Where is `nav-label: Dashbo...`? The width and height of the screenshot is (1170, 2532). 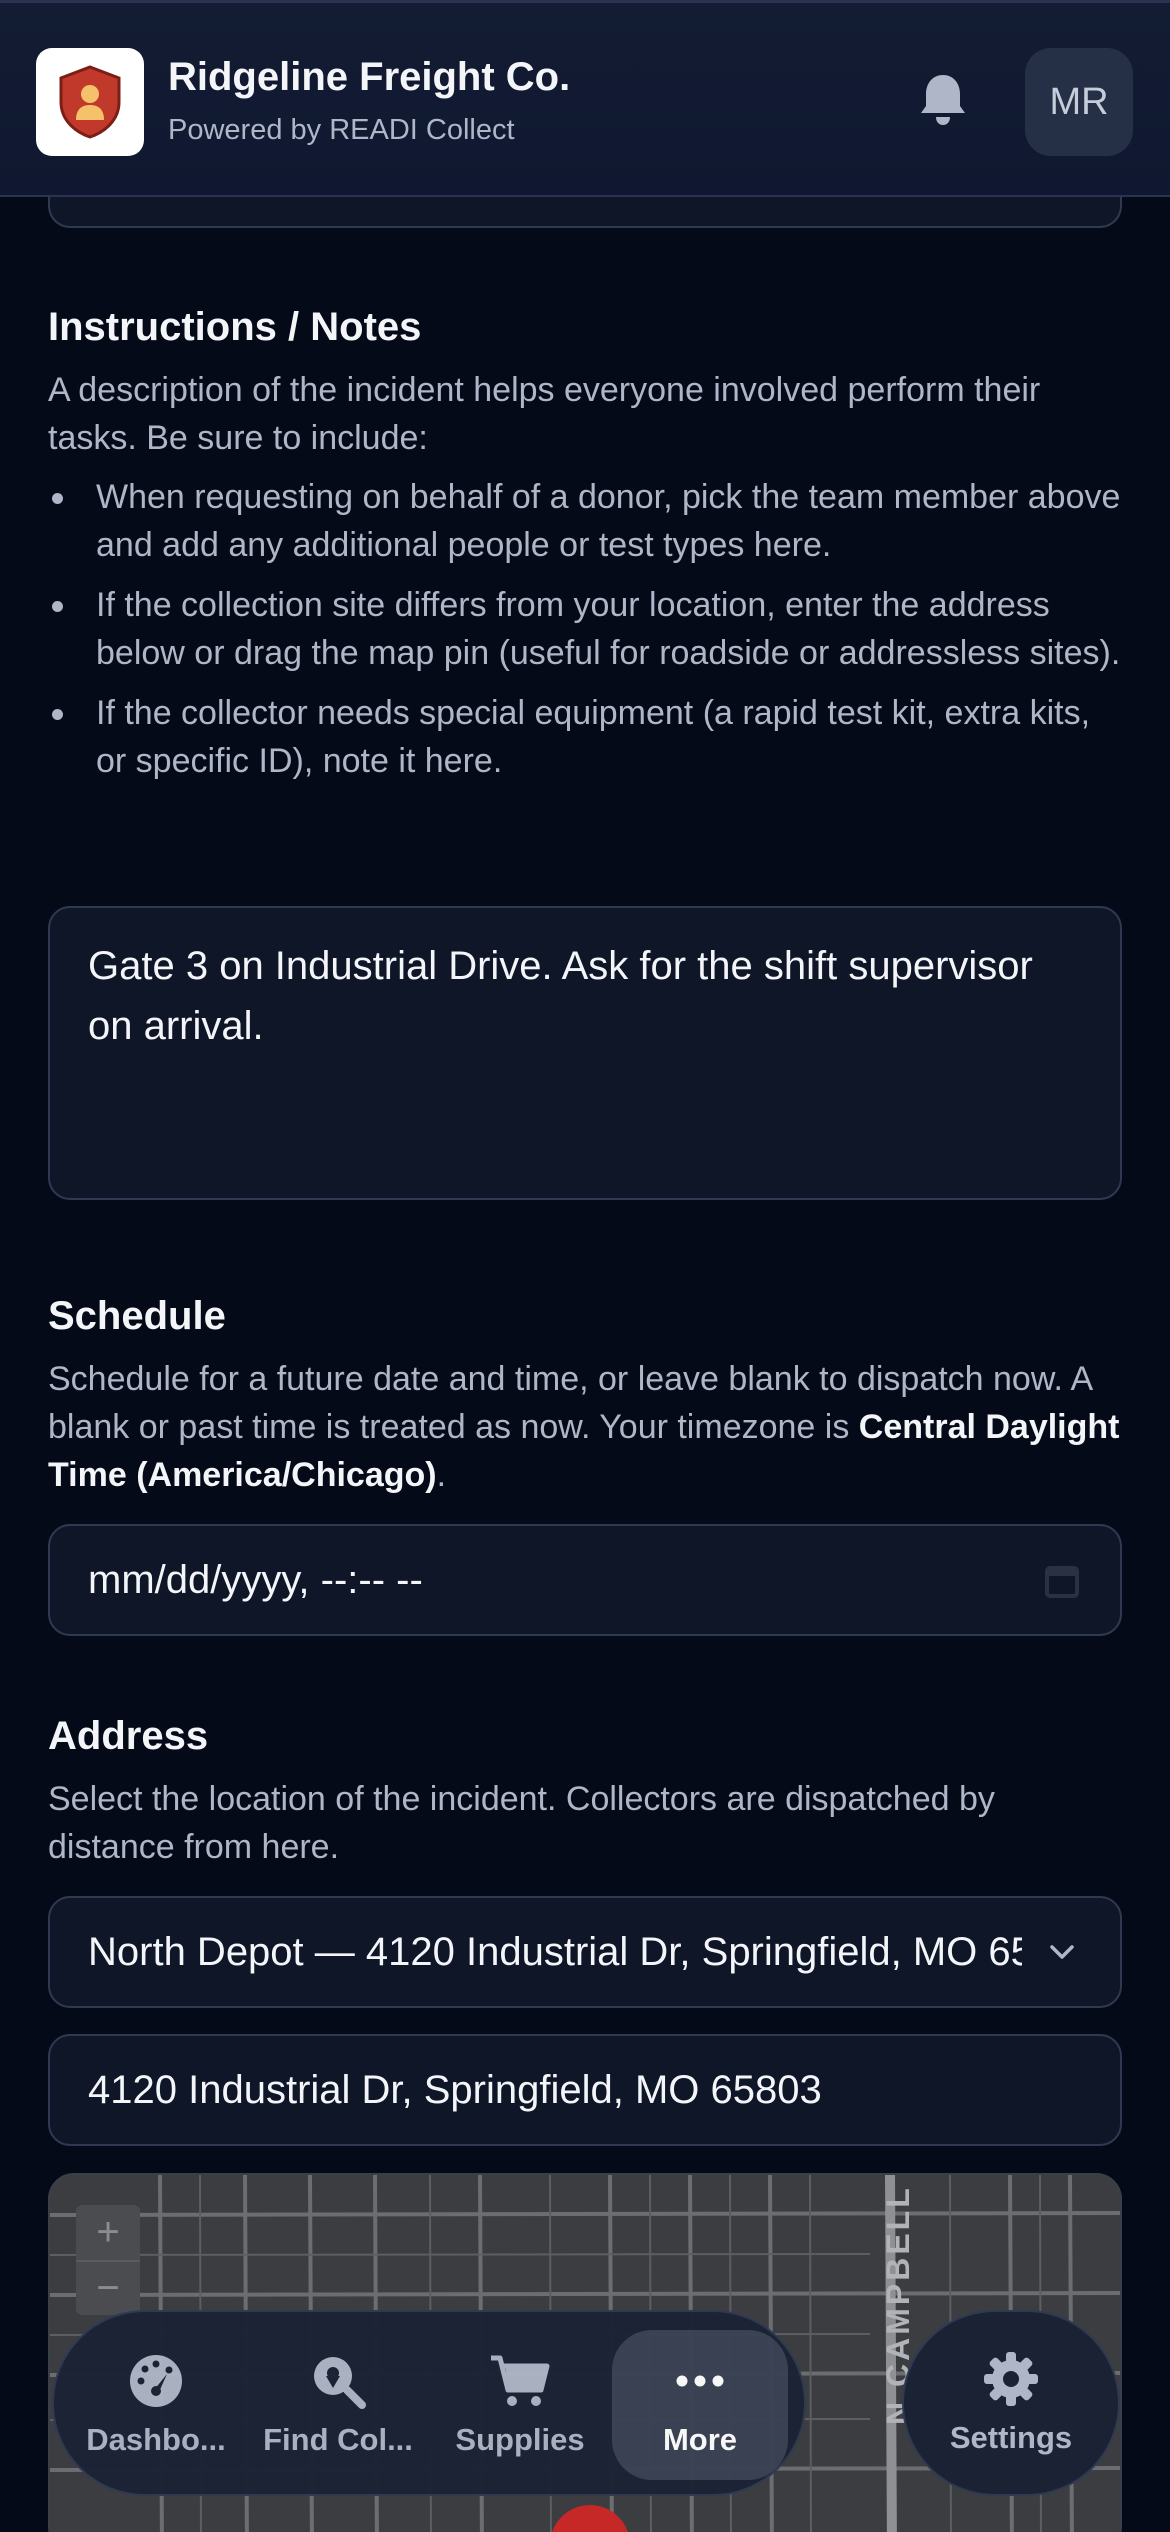 nav-label: Dashbo... is located at coordinates (156, 2439).